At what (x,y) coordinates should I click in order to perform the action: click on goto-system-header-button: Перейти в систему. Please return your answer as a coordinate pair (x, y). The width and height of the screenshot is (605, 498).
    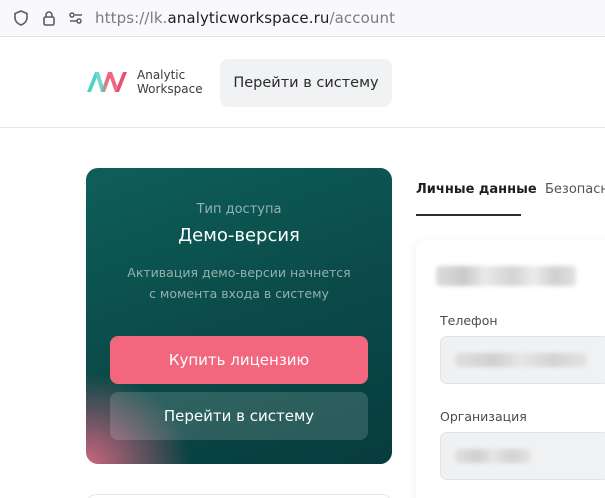
    Looking at the image, I should click on (306, 83).